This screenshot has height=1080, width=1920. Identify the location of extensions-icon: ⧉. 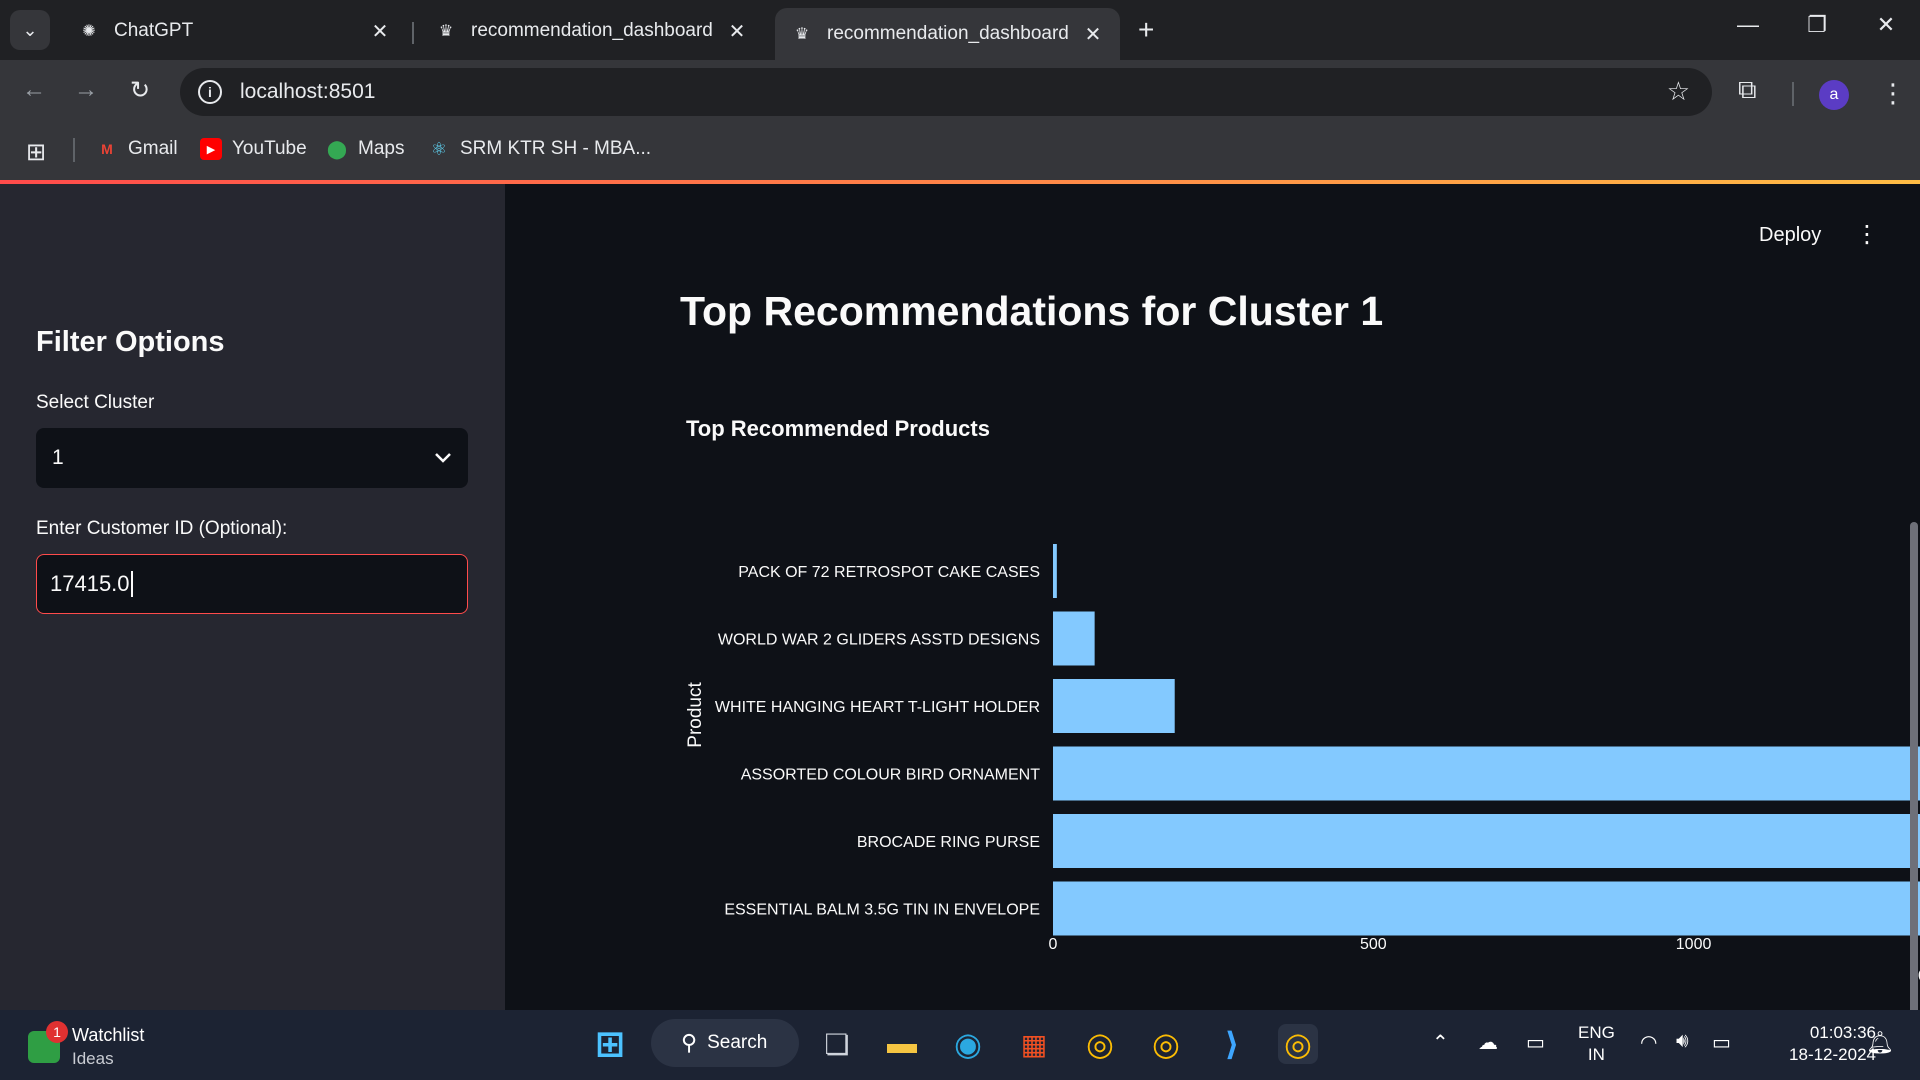
(1747, 90).